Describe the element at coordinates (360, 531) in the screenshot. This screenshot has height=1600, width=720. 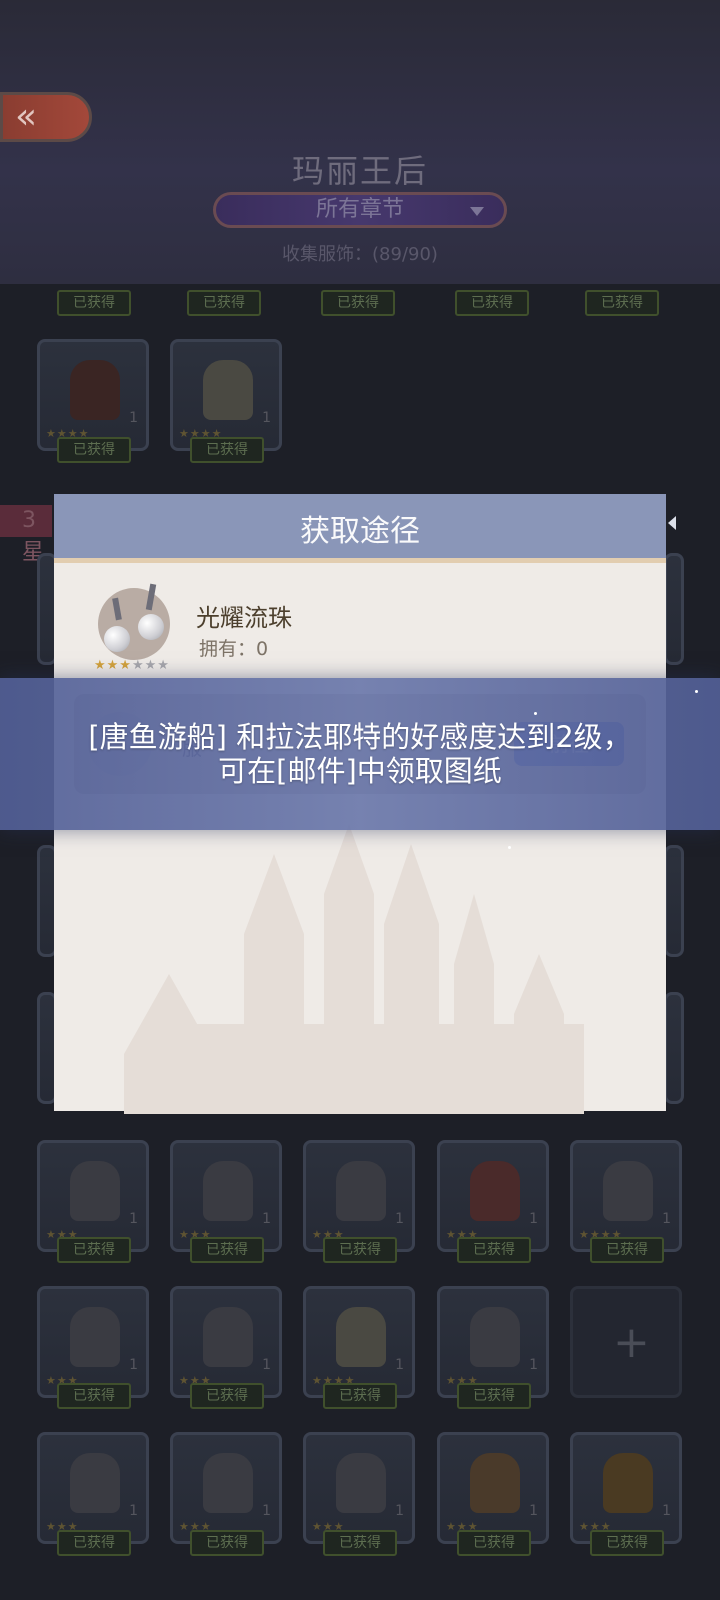
I see `dialog-title: 获取途径` at that location.